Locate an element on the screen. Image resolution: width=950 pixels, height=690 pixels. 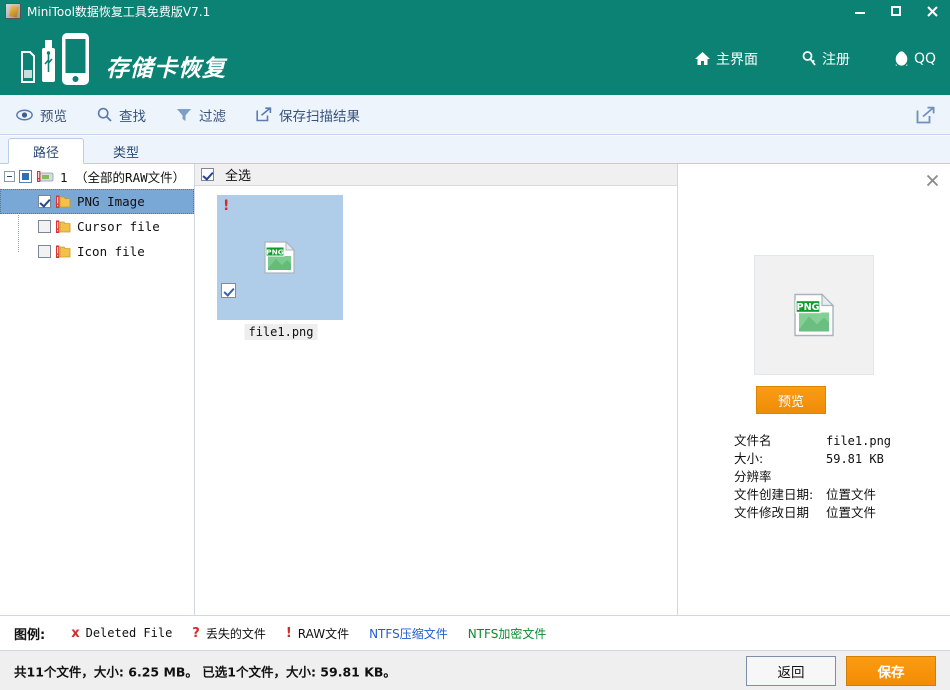
meta-row-size: 大小: 59.81 KB is located at coordinates (839, 459).